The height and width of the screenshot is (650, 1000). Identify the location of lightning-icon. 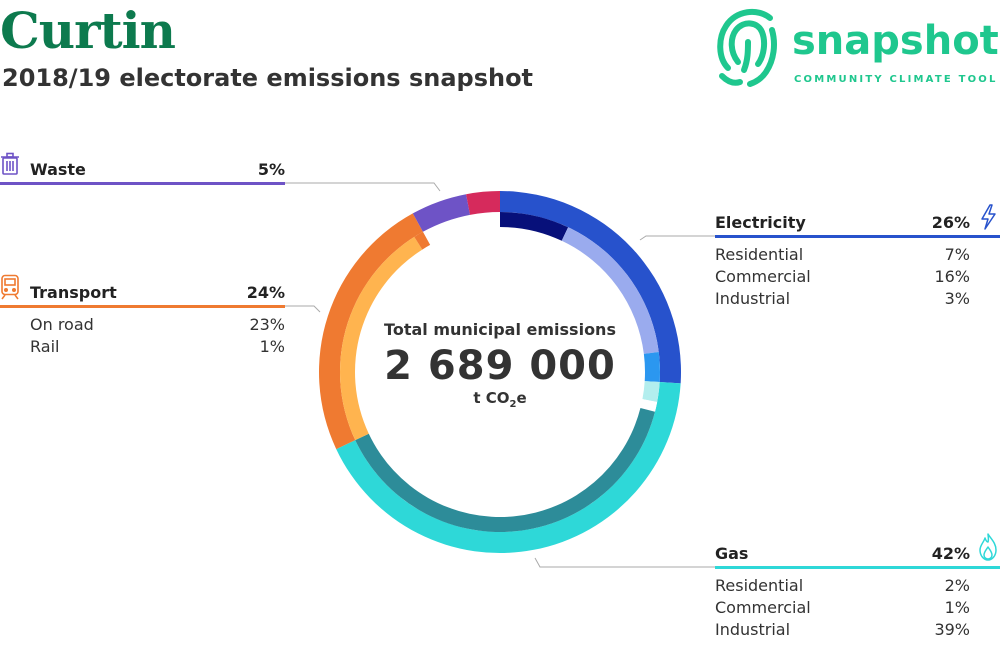
(989, 217).